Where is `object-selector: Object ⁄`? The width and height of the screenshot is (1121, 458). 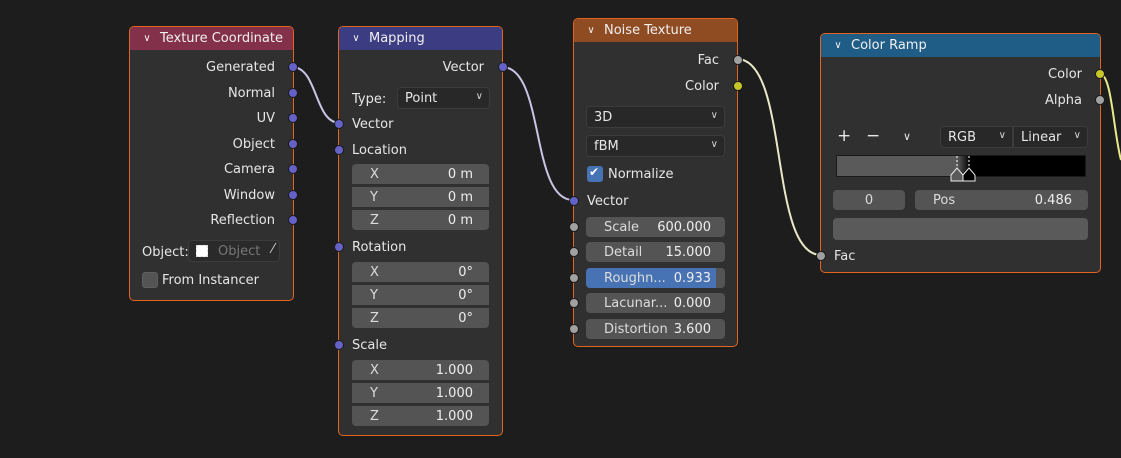 object-selector: Object ⁄ is located at coordinates (234, 251).